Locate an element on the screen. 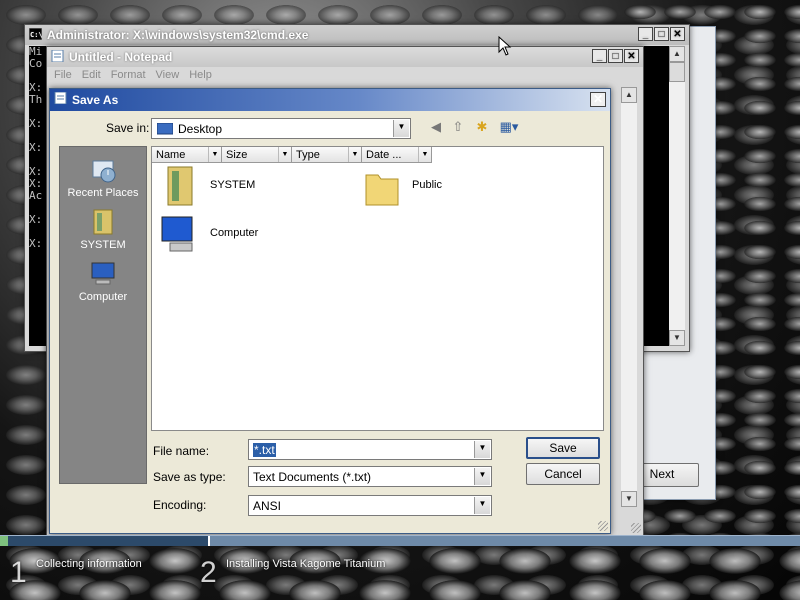 The width and height of the screenshot is (800, 600). menu-help: Help is located at coordinates (200, 75).